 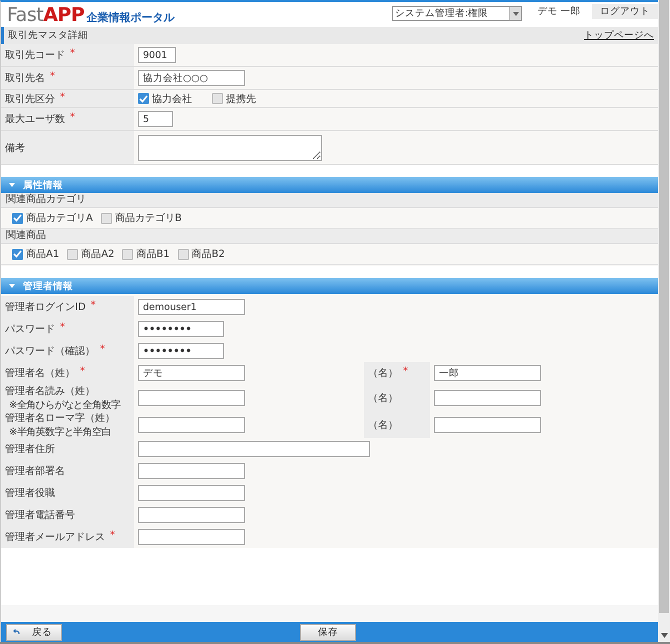 I want to click on field-label: パスワード, so click(x=30, y=329).